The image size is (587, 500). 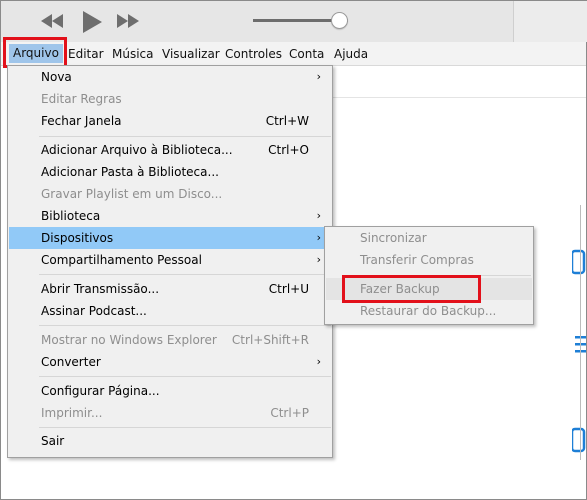 What do you see at coordinates (393, 238) in the screenshot?
I see `submenu-item-label: Sincronizar` at bounding box center [393, 238].